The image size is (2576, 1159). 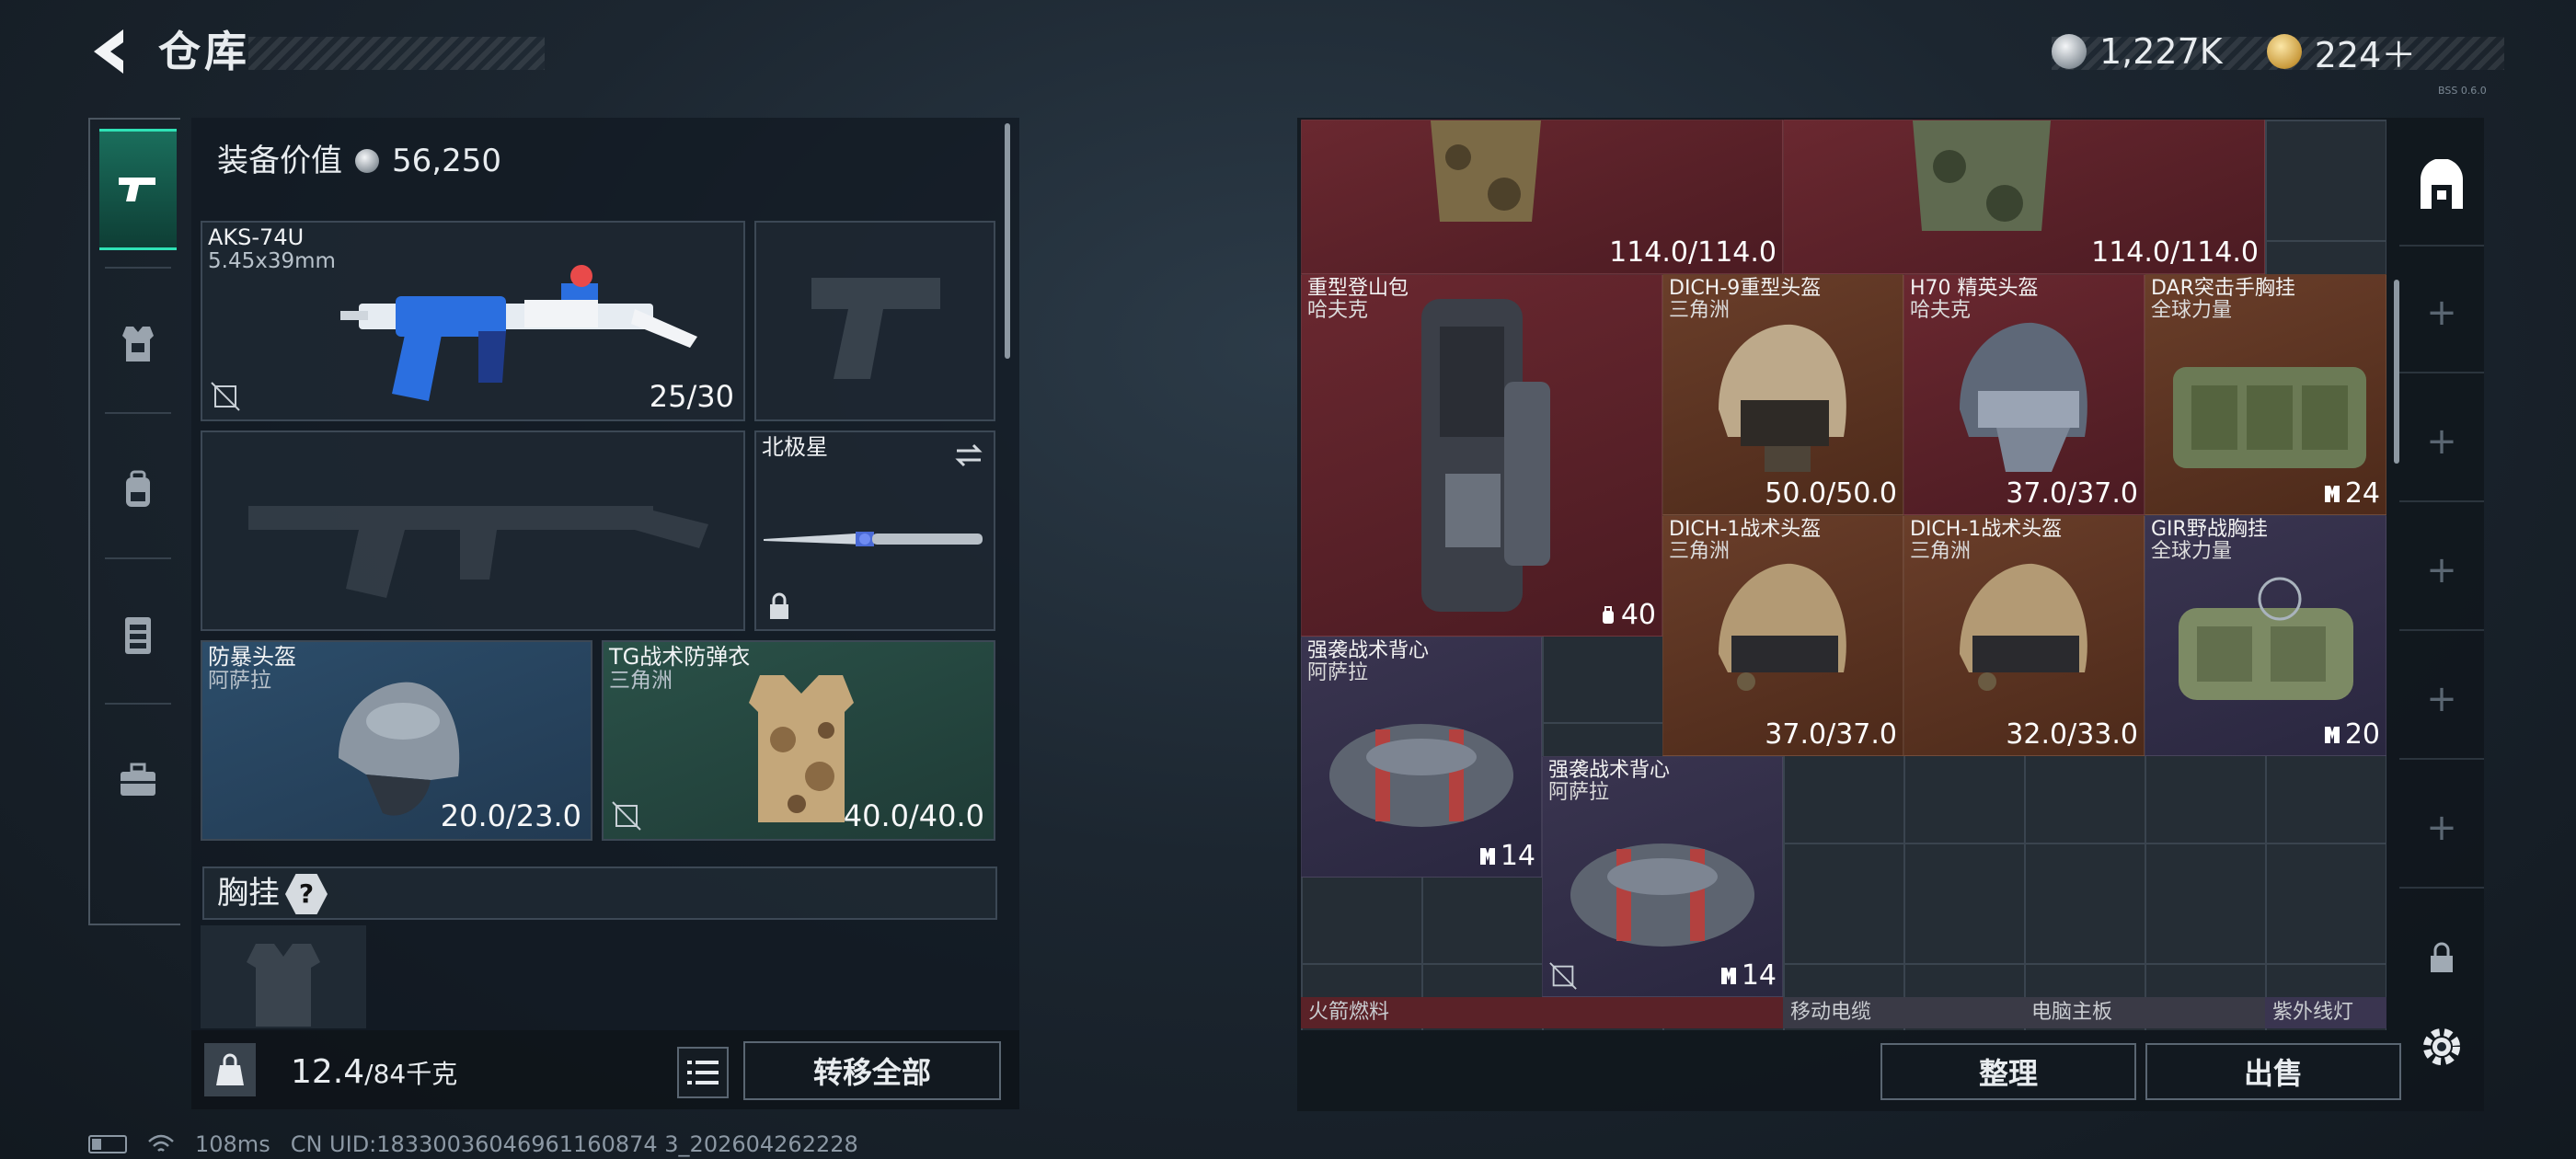 I want to click on helmet-maker: 阿萨拉, so click(x=240, y=681).